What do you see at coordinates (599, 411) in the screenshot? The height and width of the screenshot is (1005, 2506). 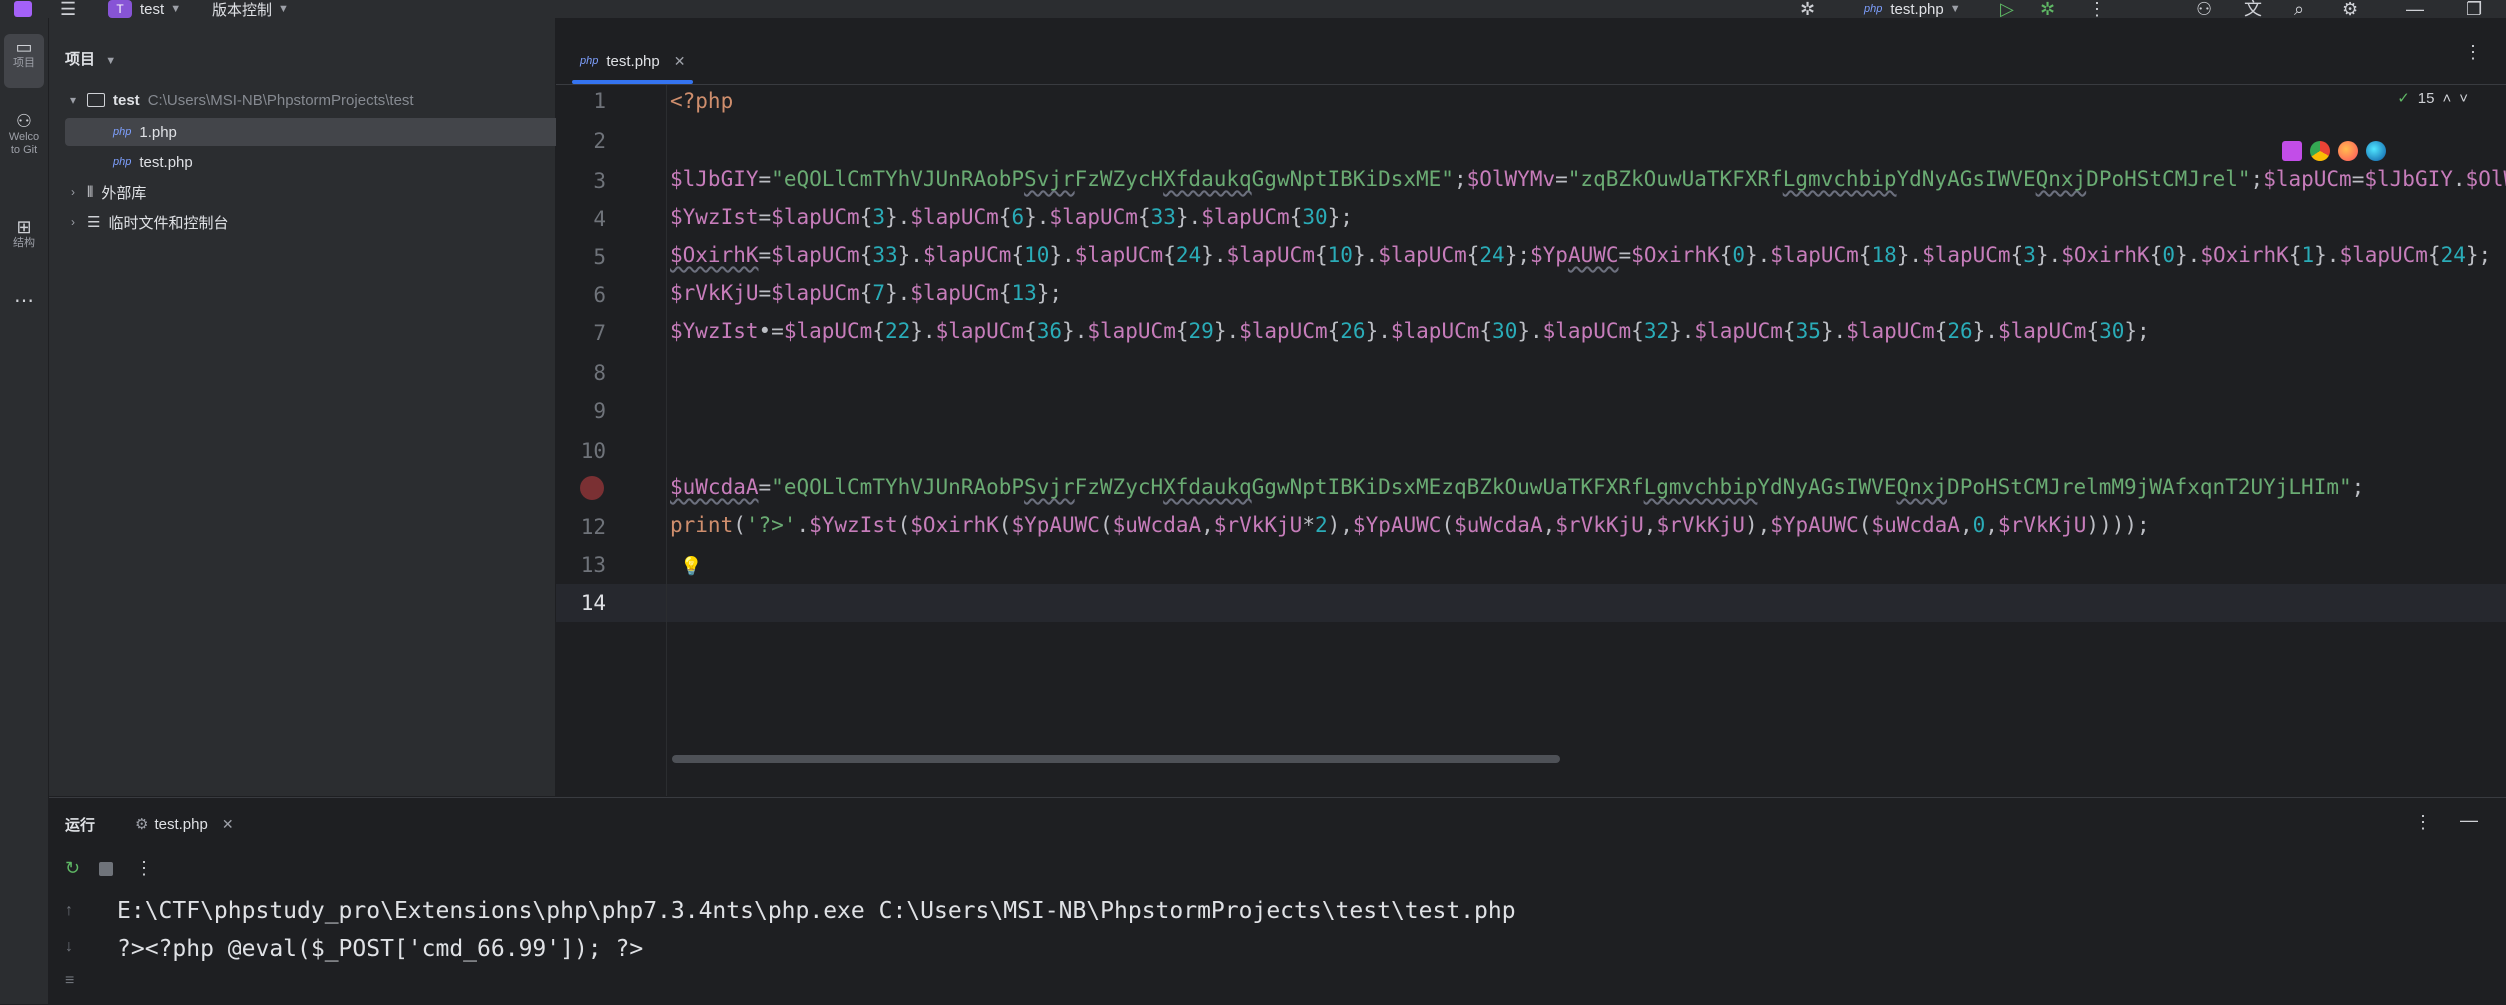 I see `line-number: 9` at bounding box center [599, 411].